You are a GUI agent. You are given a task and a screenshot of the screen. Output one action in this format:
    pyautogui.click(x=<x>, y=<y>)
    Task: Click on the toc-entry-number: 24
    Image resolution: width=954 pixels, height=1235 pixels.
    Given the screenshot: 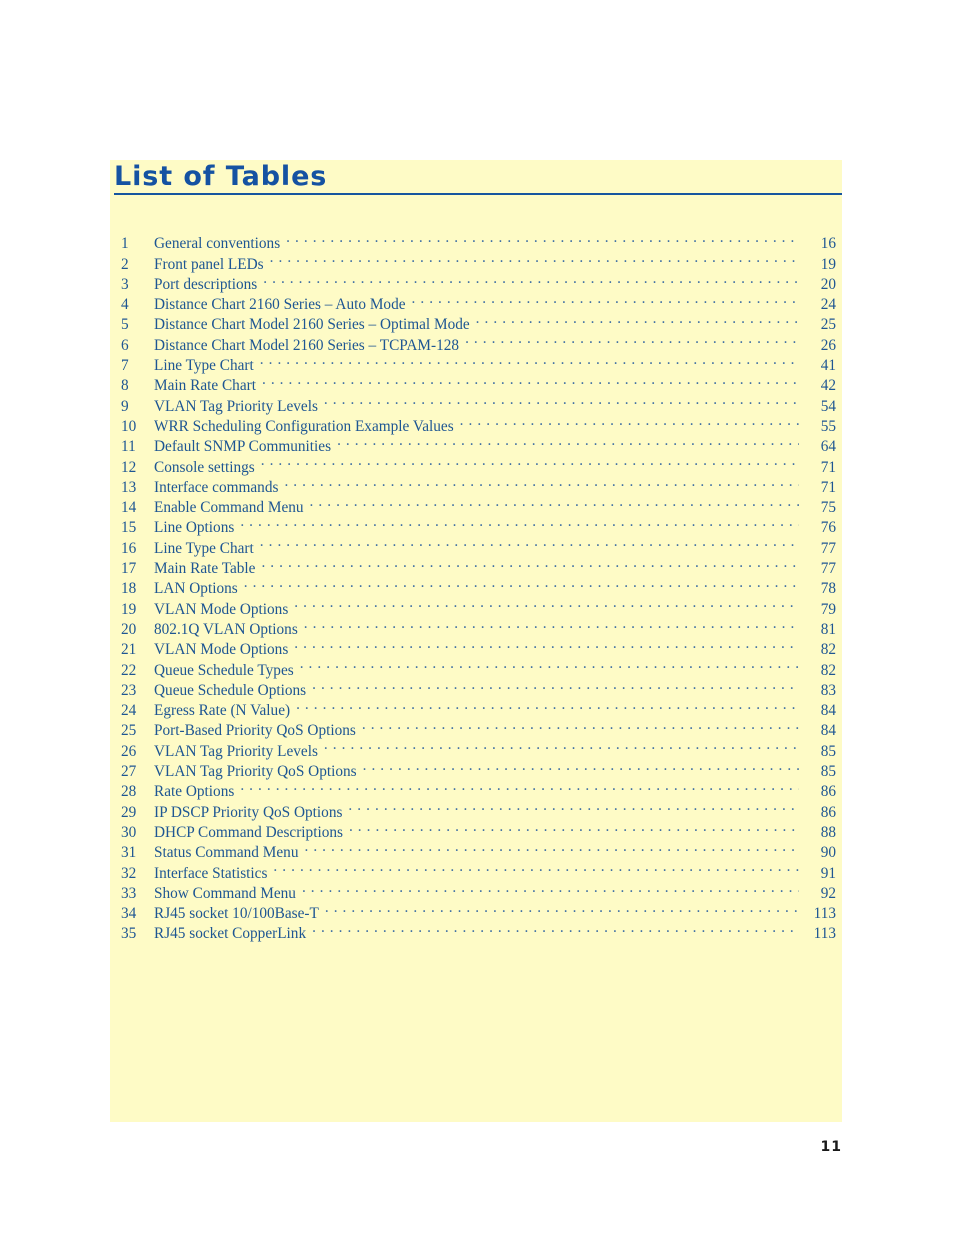 What is the action you would take?
    pyautogui.click(x=129, y=711)
    